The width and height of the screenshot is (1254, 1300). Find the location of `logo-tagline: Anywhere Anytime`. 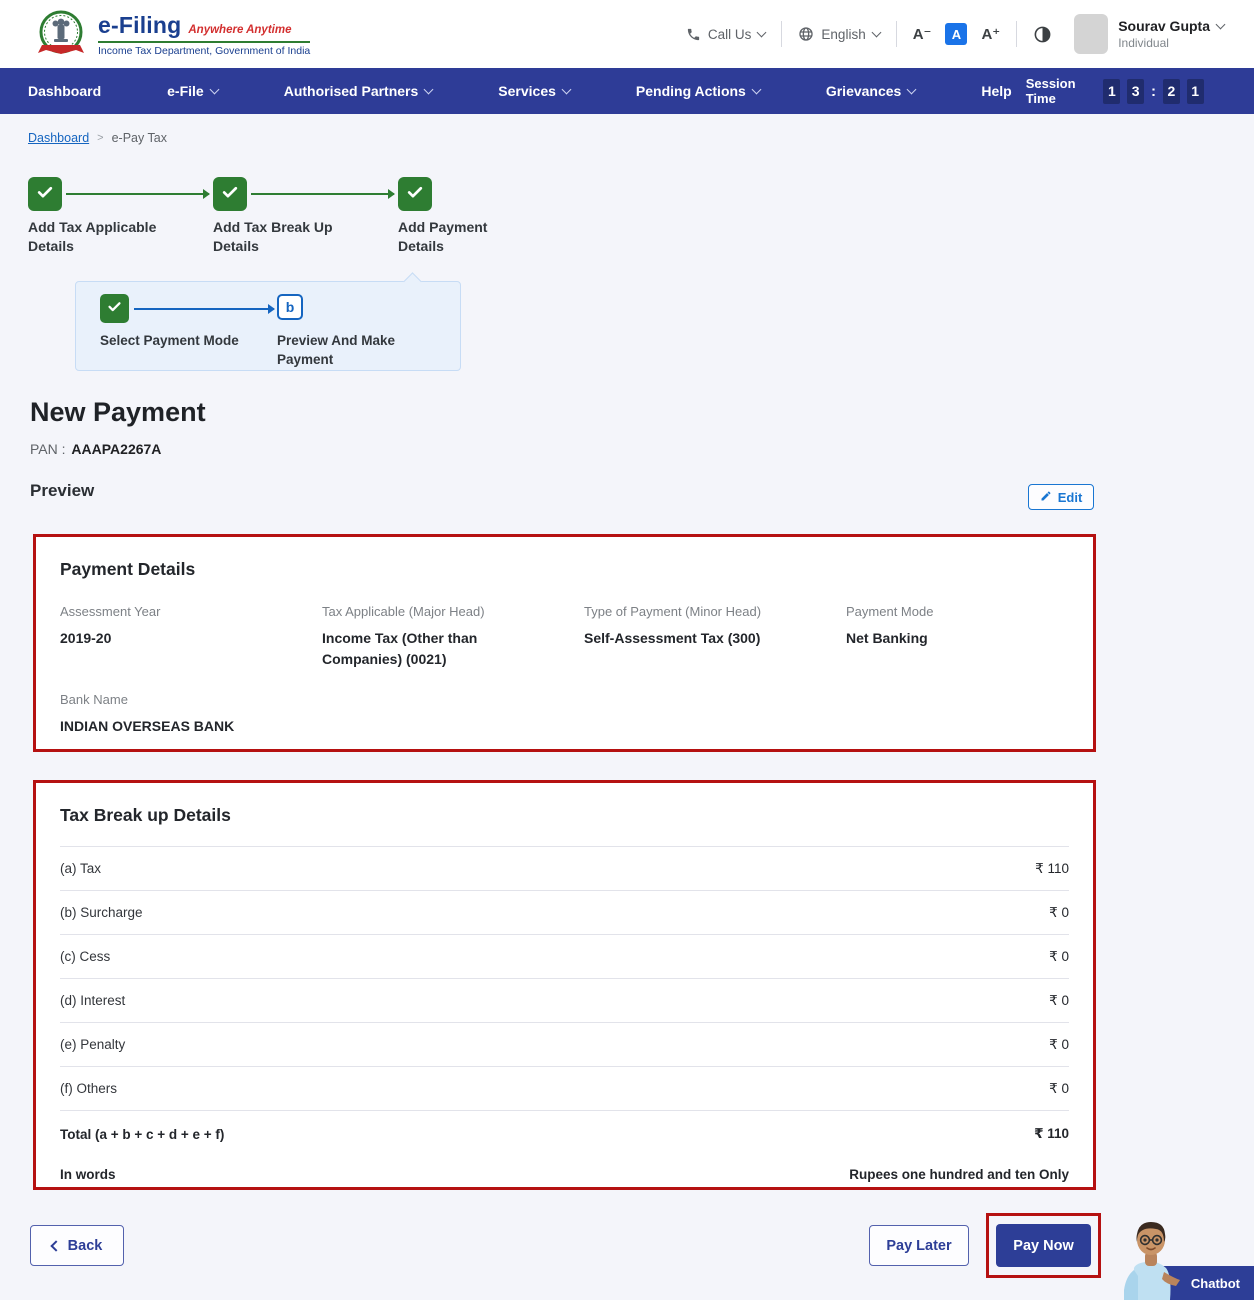

logo-tagline: Anywhere Anytime is located at coordinates (240, 29).